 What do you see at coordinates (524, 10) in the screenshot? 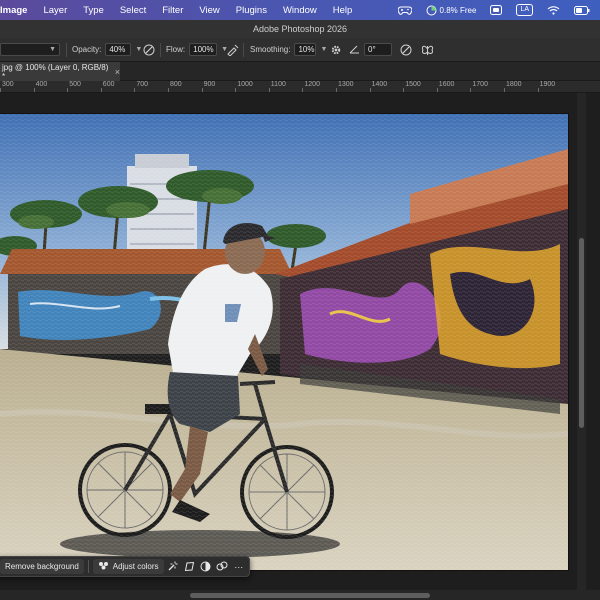
I see `user-badge: LA` at bounding box center [524, 10].